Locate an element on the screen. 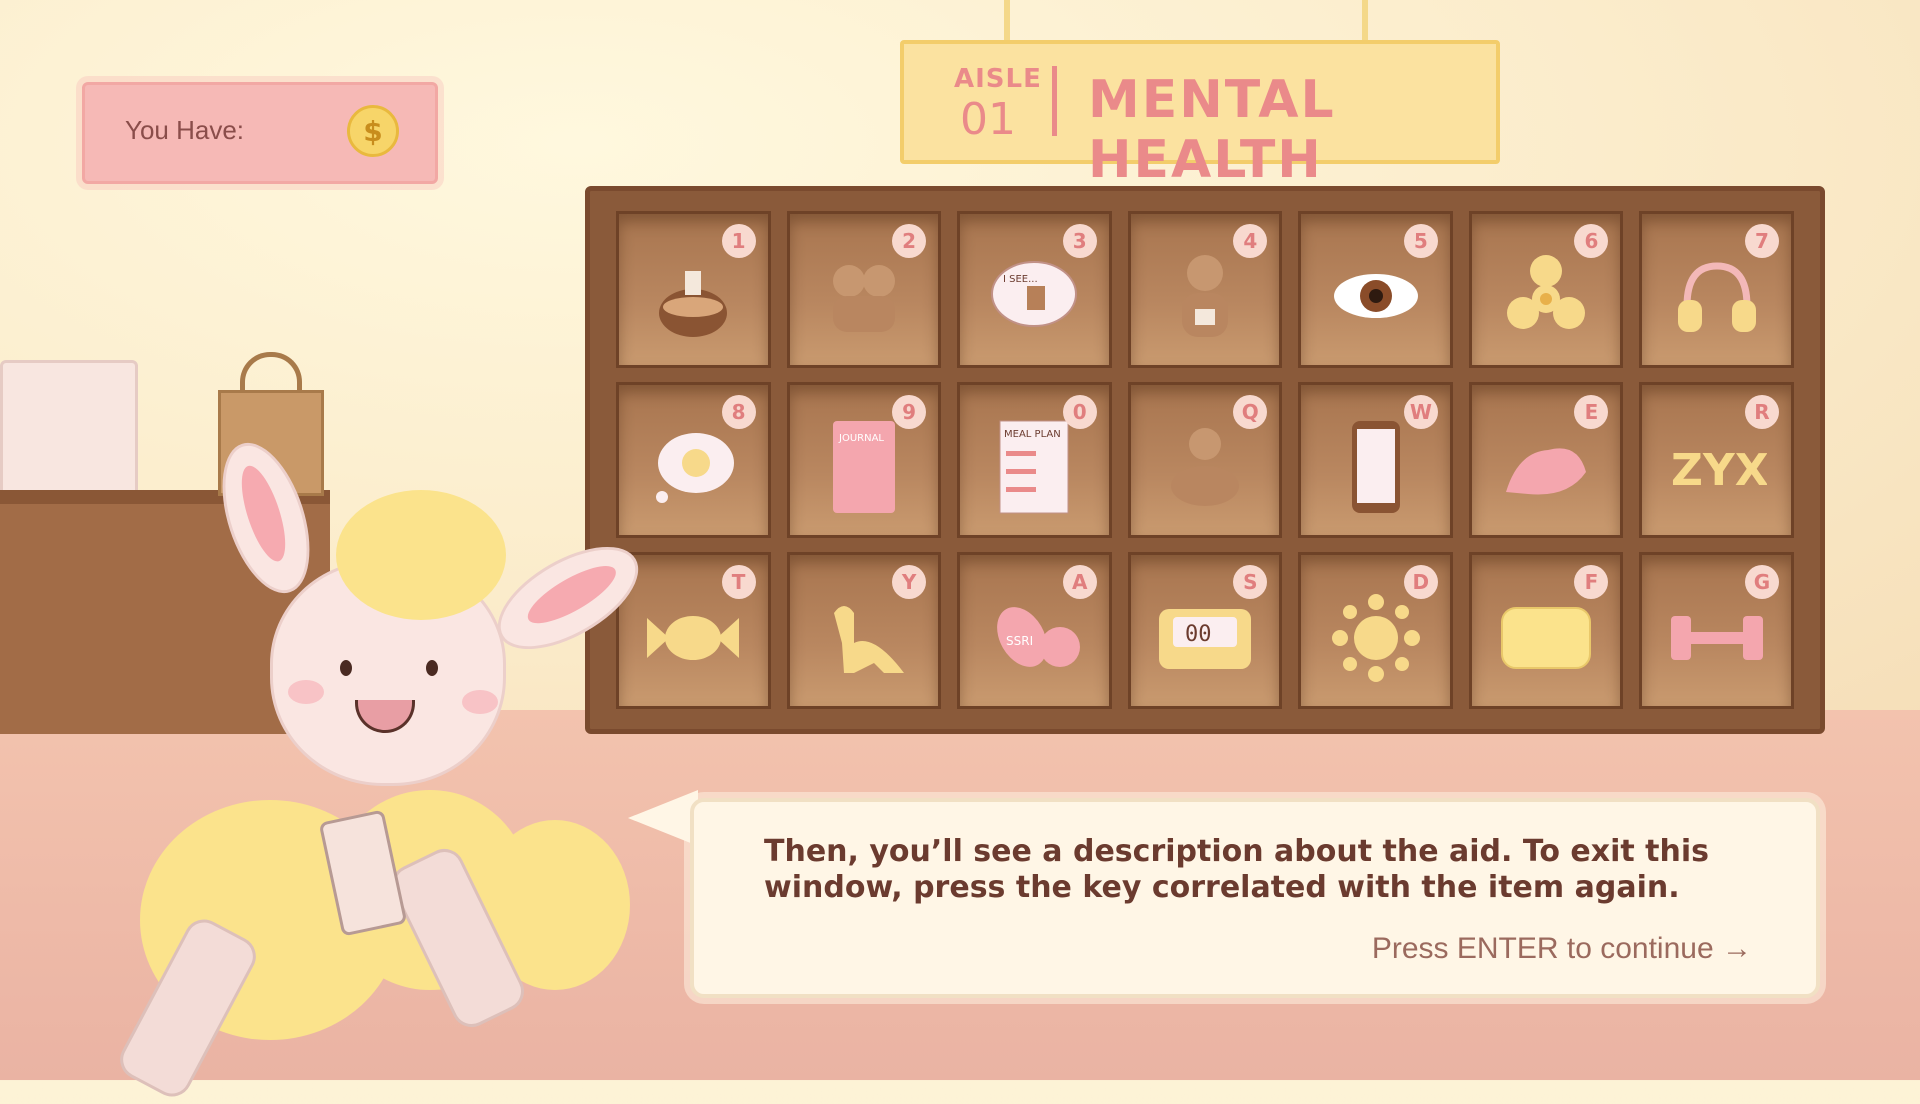  meal-plan-icon: MEAL PLAN is located at coordinates (1034, 469).